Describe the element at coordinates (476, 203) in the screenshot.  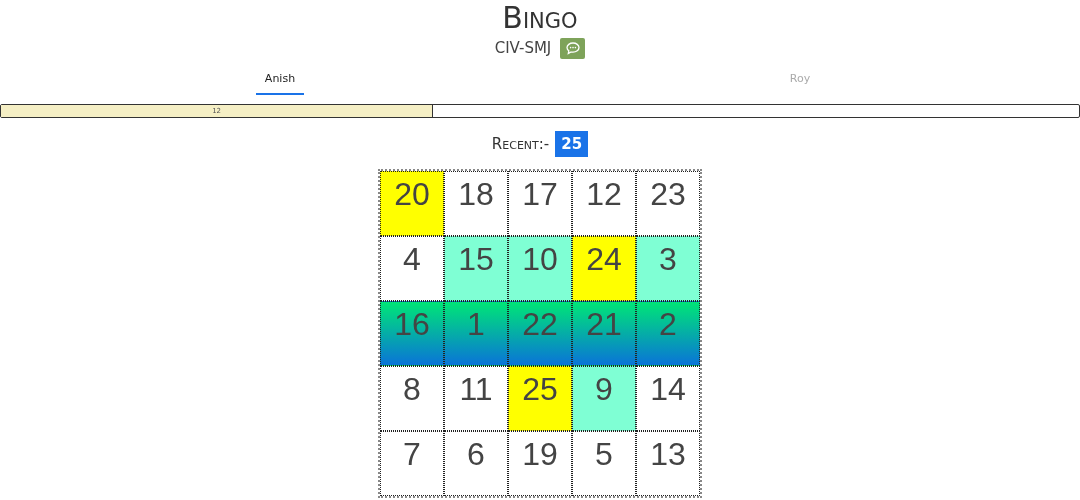
I see `board-cell: 18` at that location.